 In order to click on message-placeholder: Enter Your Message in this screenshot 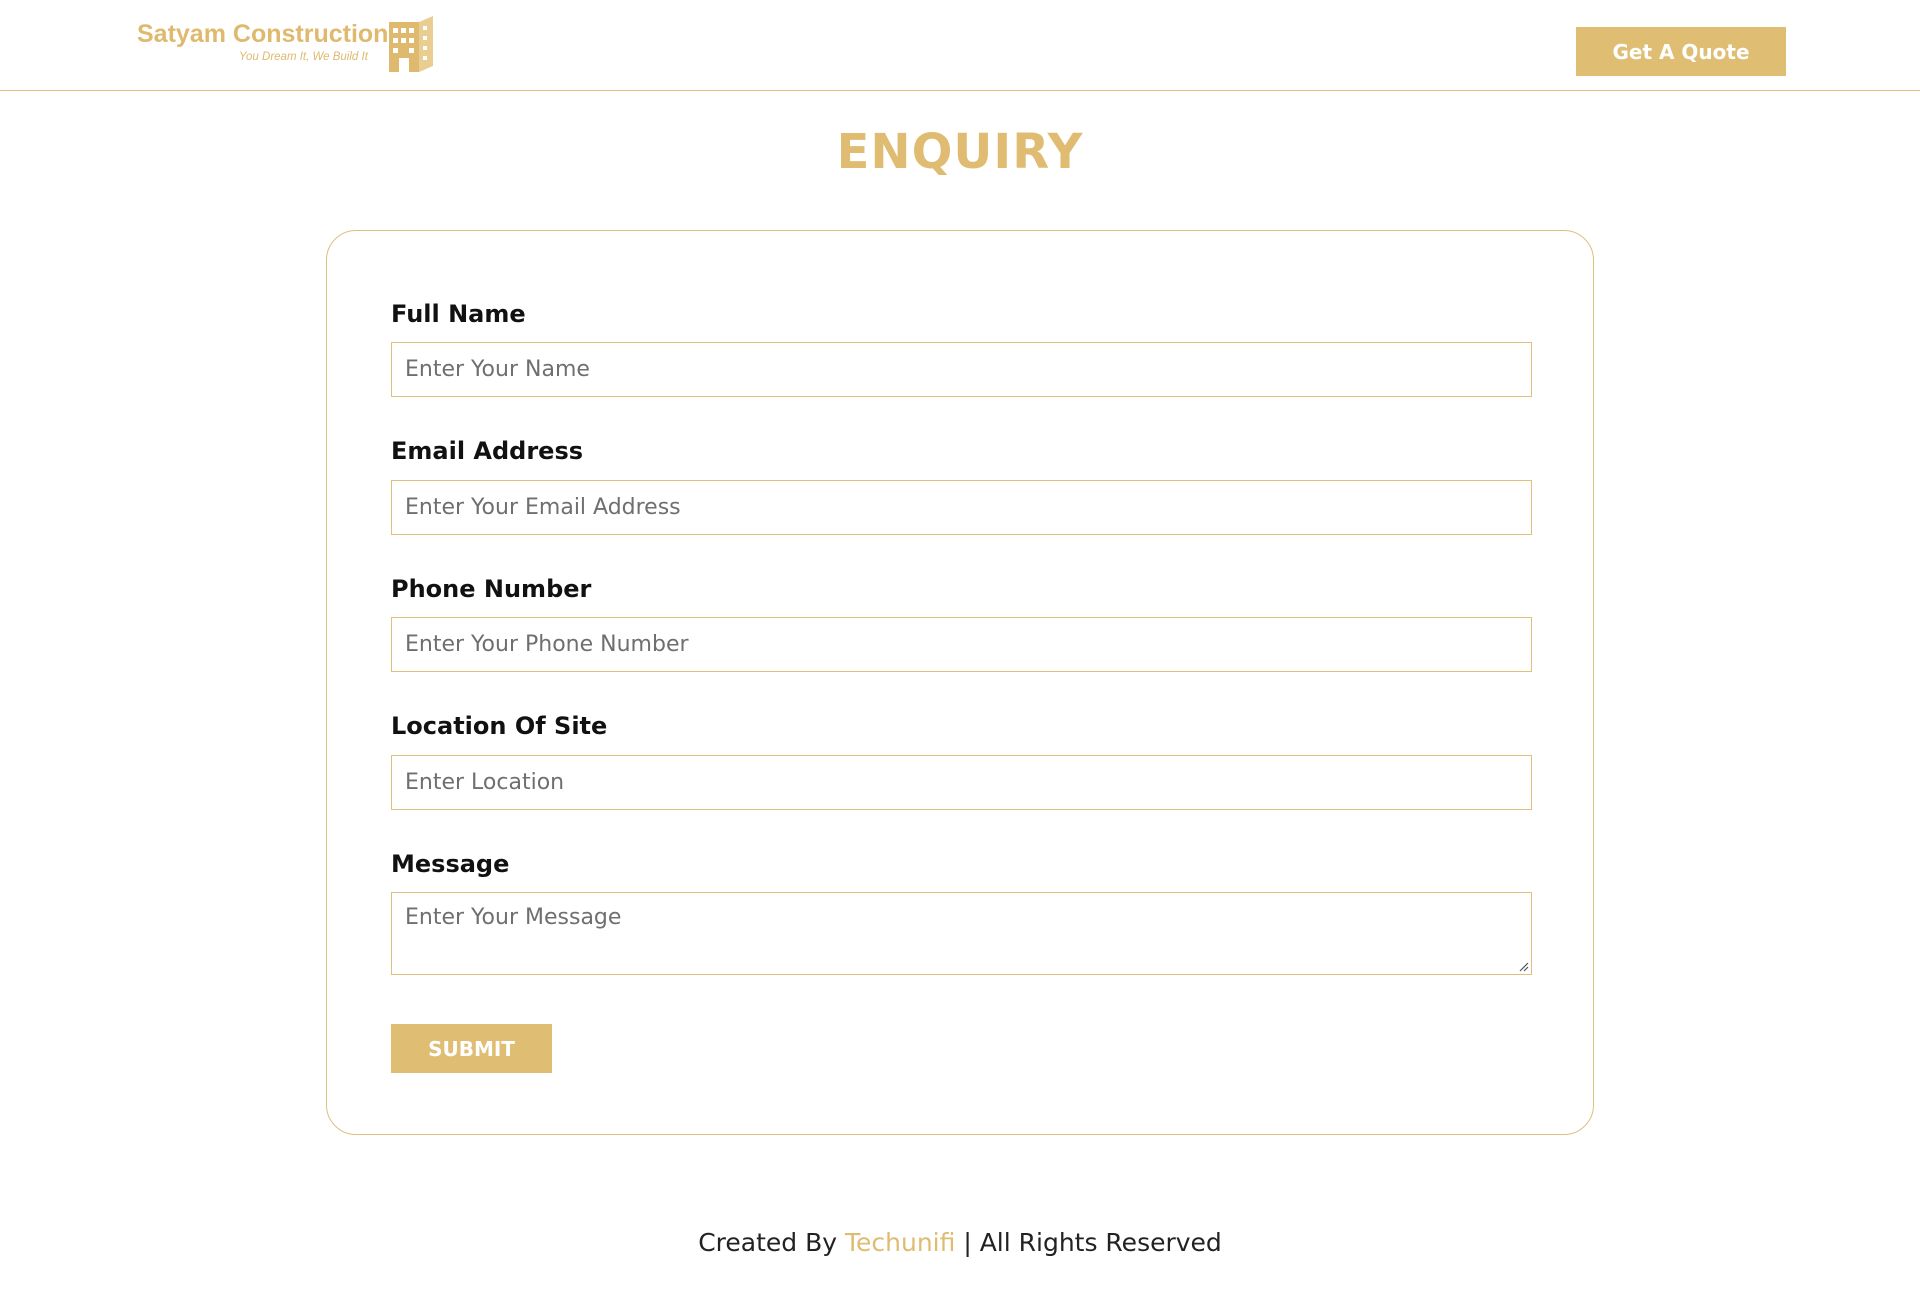, I will do `click(513, 917)`.